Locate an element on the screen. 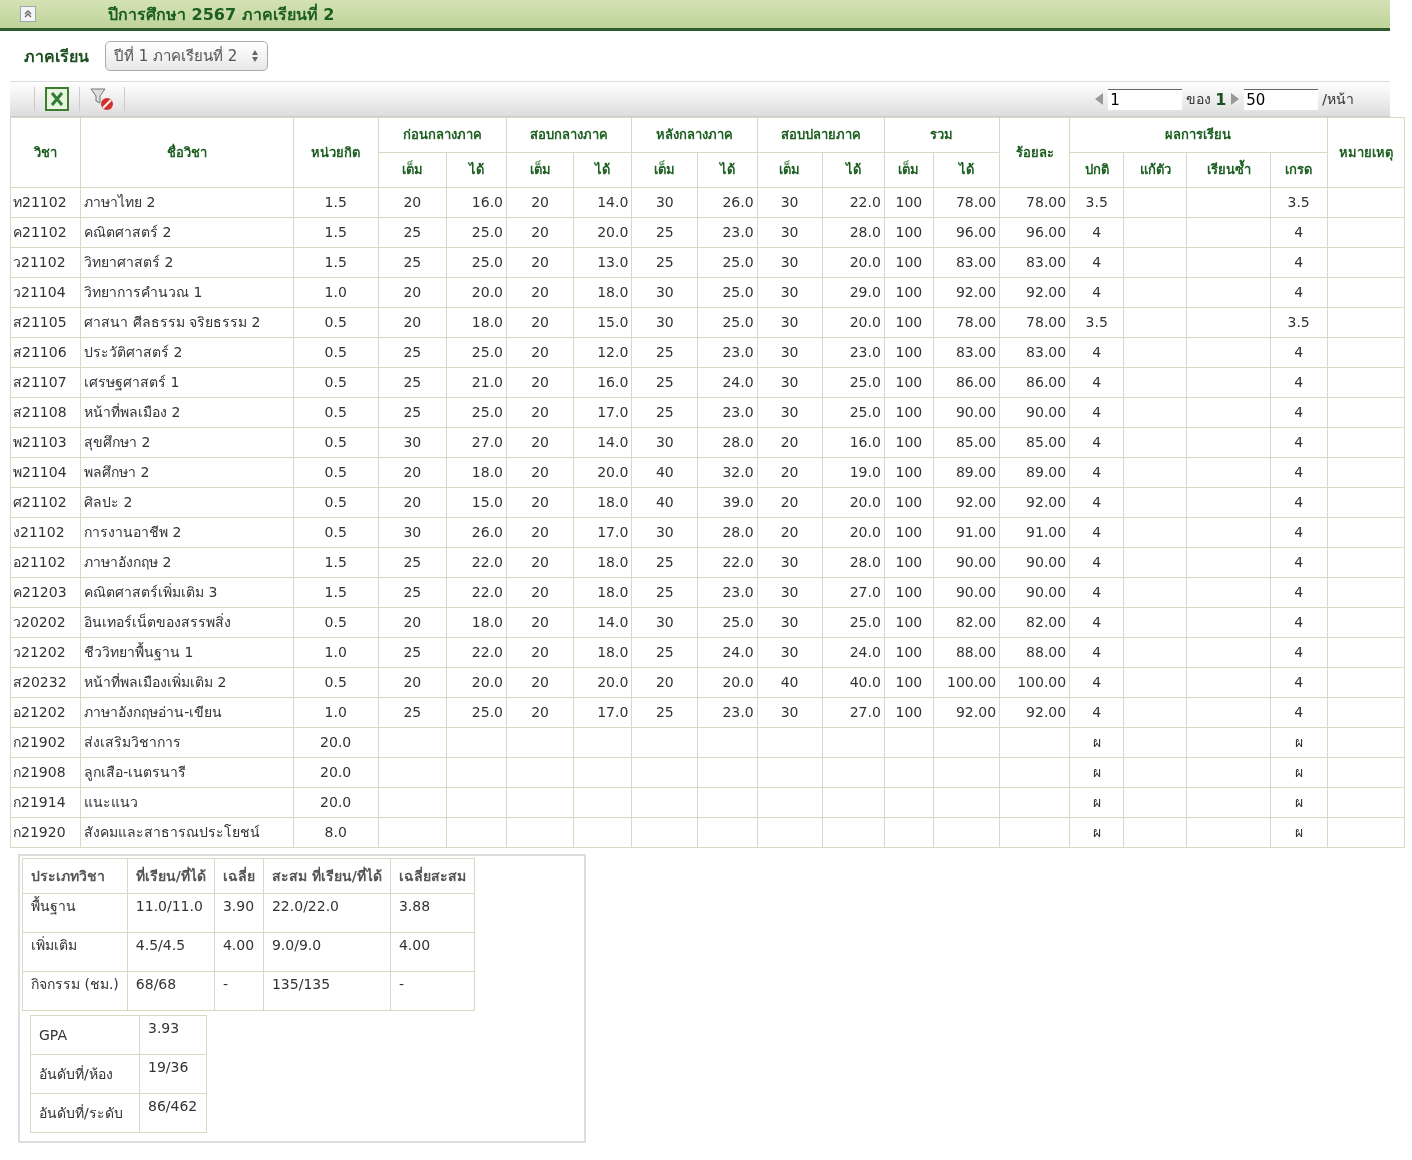 The width and height of the screenshot is (1412, 1160). table-cell: 83.00 is located at coordinates (1034, 352).